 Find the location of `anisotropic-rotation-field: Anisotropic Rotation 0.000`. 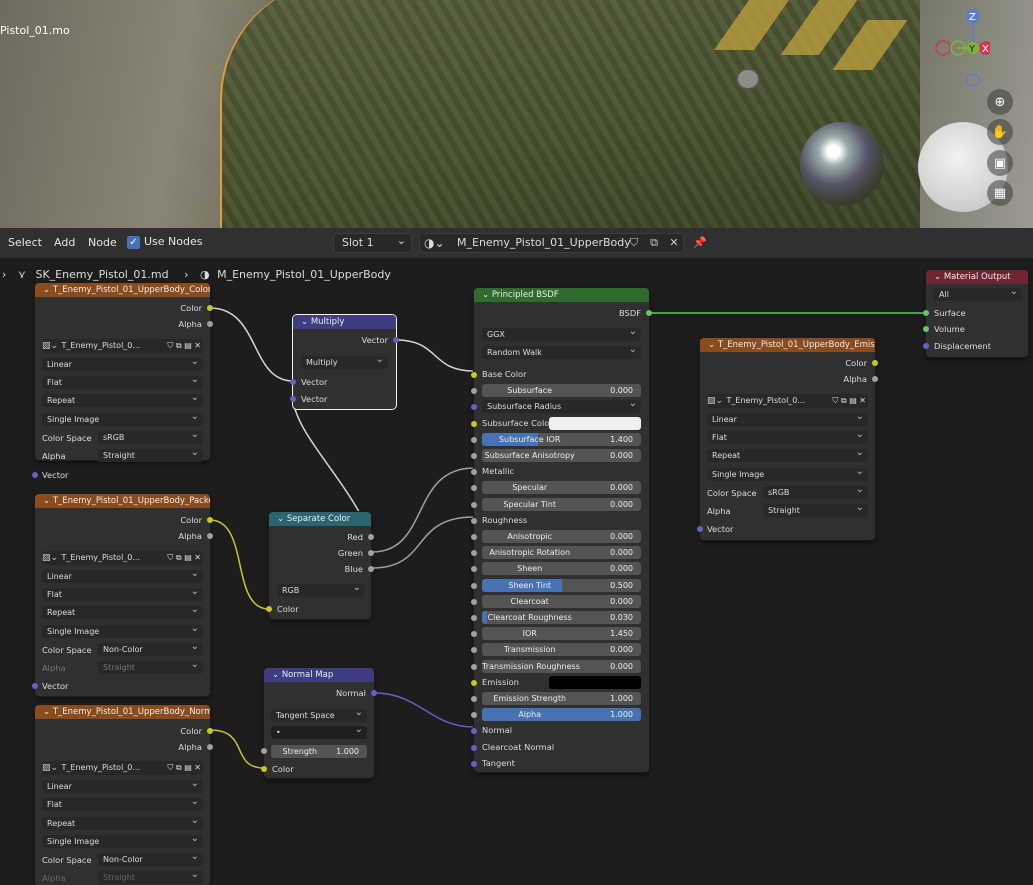

anisotropic-rotation-field: Anisotropic Rotation 0.000 is located at coordinates (561, 552).